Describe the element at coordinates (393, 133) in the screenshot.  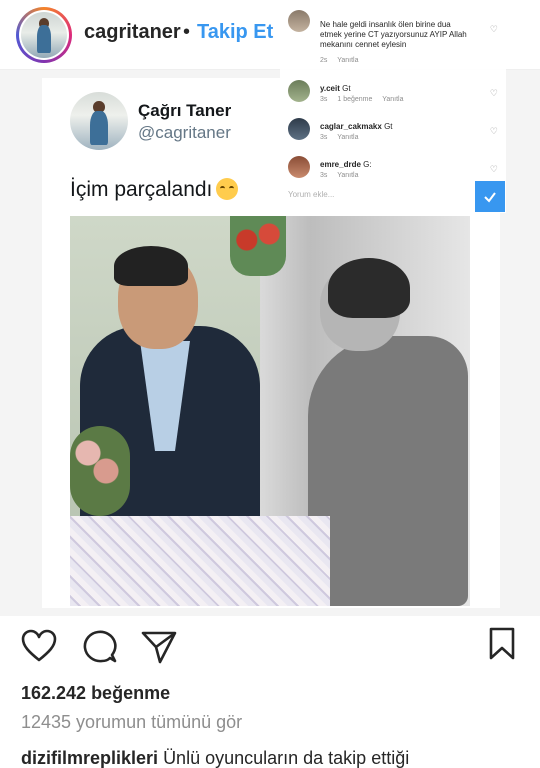
I see `comment-item: caglar_cakmakx Gt 3s Yanıtla ♡` at that location.